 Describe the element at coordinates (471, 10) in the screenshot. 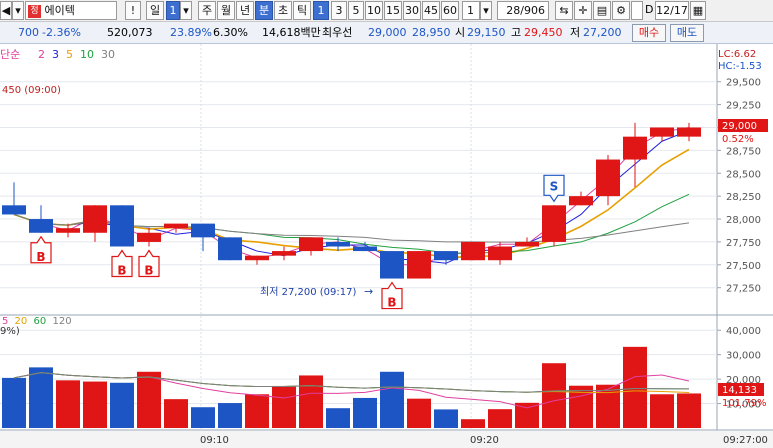

I see `count-input: 1` at that location.